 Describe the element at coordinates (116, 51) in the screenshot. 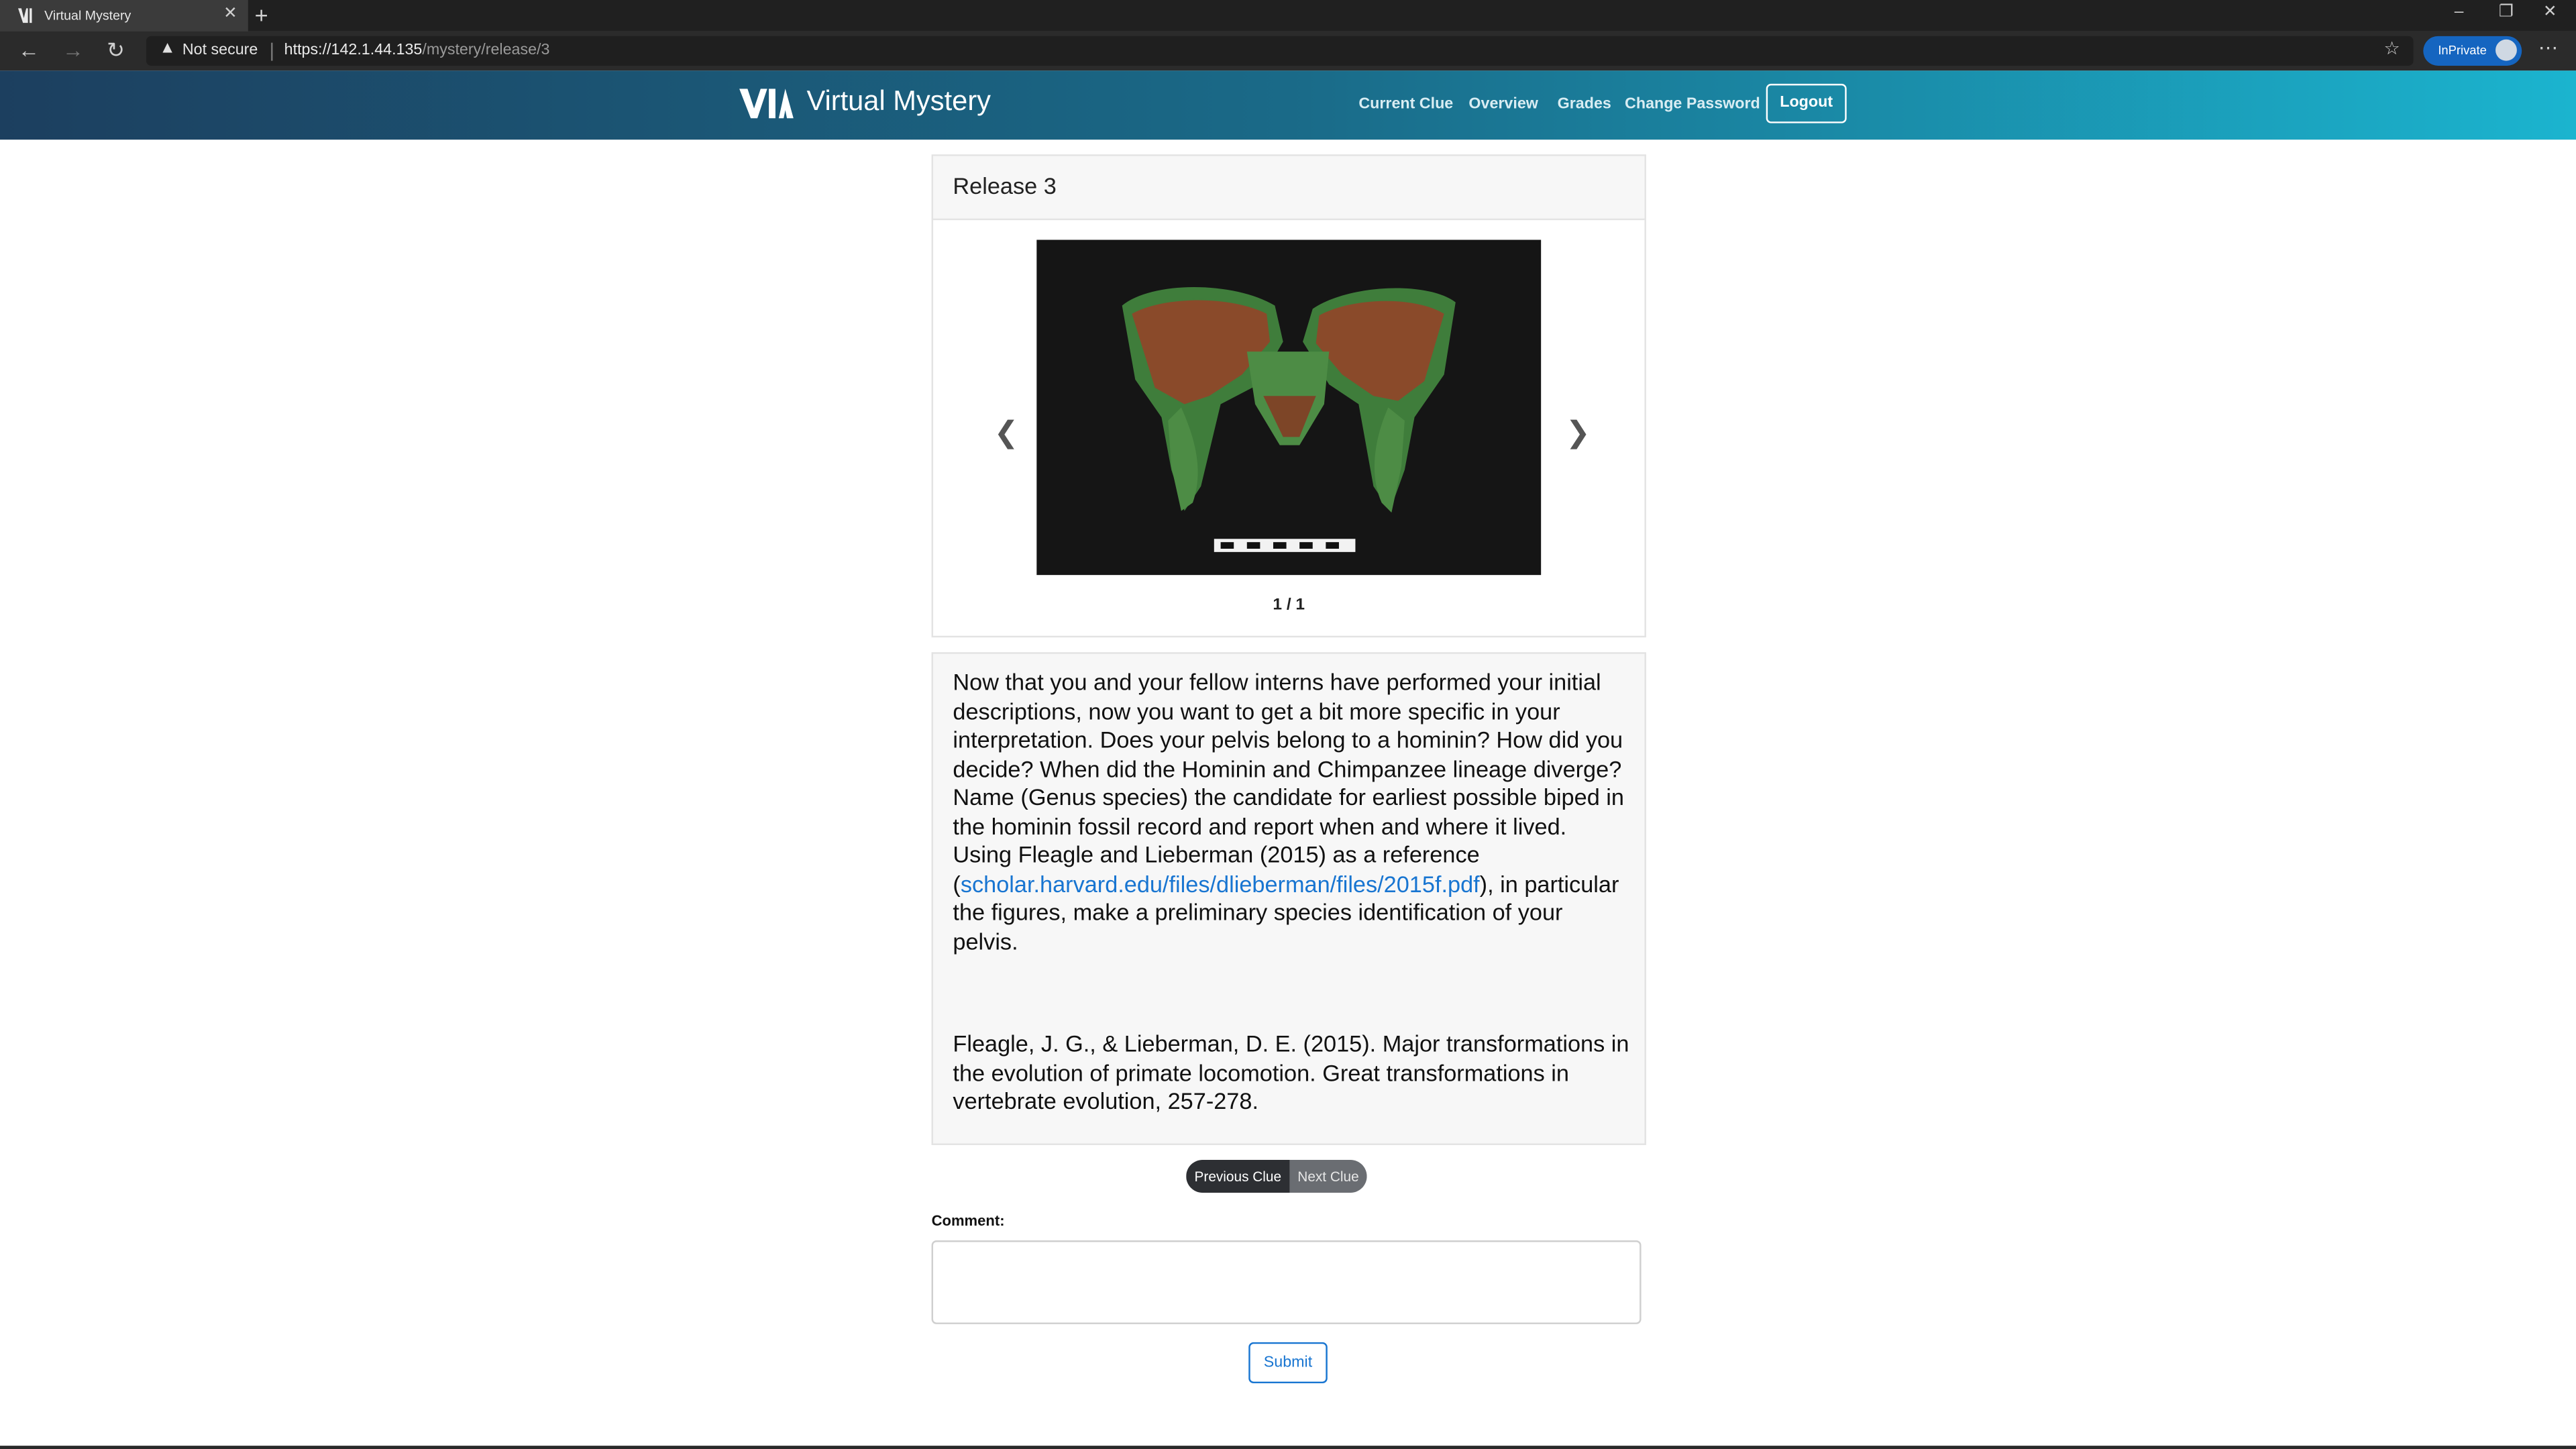

I see `reload-icon: ↻` at that location.